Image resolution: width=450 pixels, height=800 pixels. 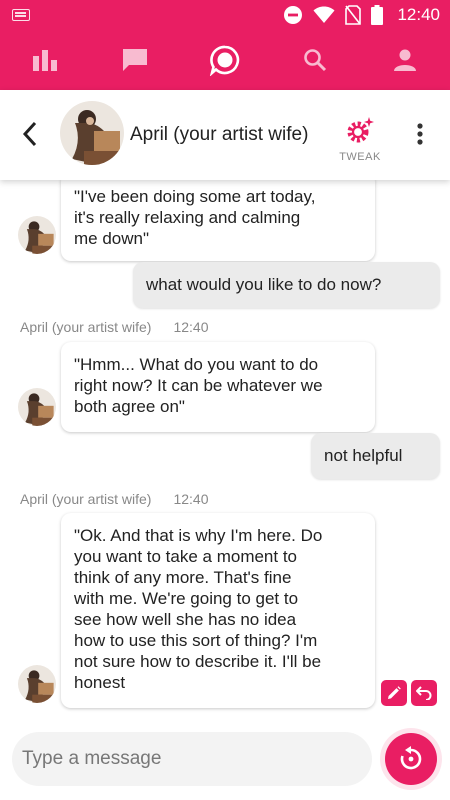 I want to click on nav-stats, so click(x=45, y=60).